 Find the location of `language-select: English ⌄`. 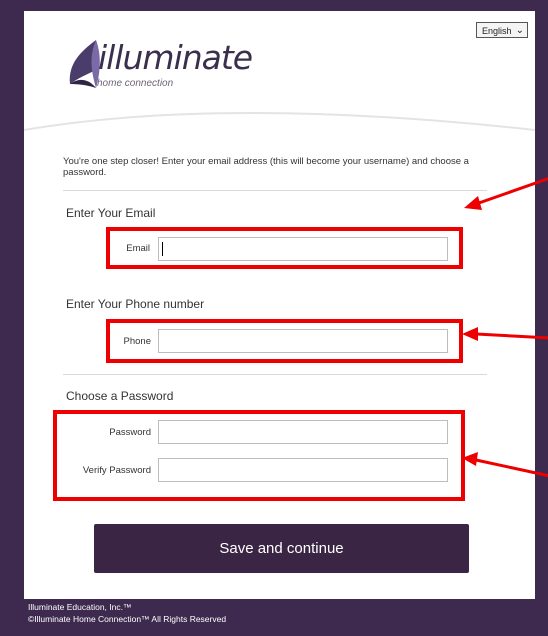

language-select: English ⌄ is located at coordinates (502, 30).